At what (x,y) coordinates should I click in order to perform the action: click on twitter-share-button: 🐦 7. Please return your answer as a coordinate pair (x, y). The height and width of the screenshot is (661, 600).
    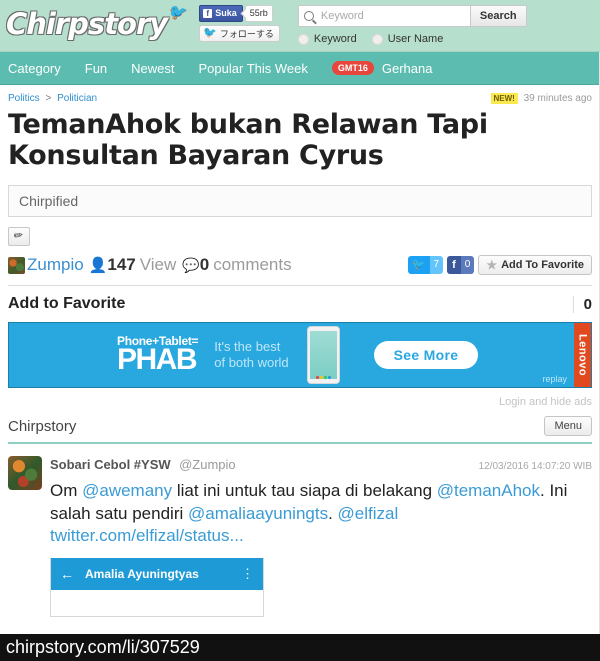
    Looking at the image, I should click on (425, 265).